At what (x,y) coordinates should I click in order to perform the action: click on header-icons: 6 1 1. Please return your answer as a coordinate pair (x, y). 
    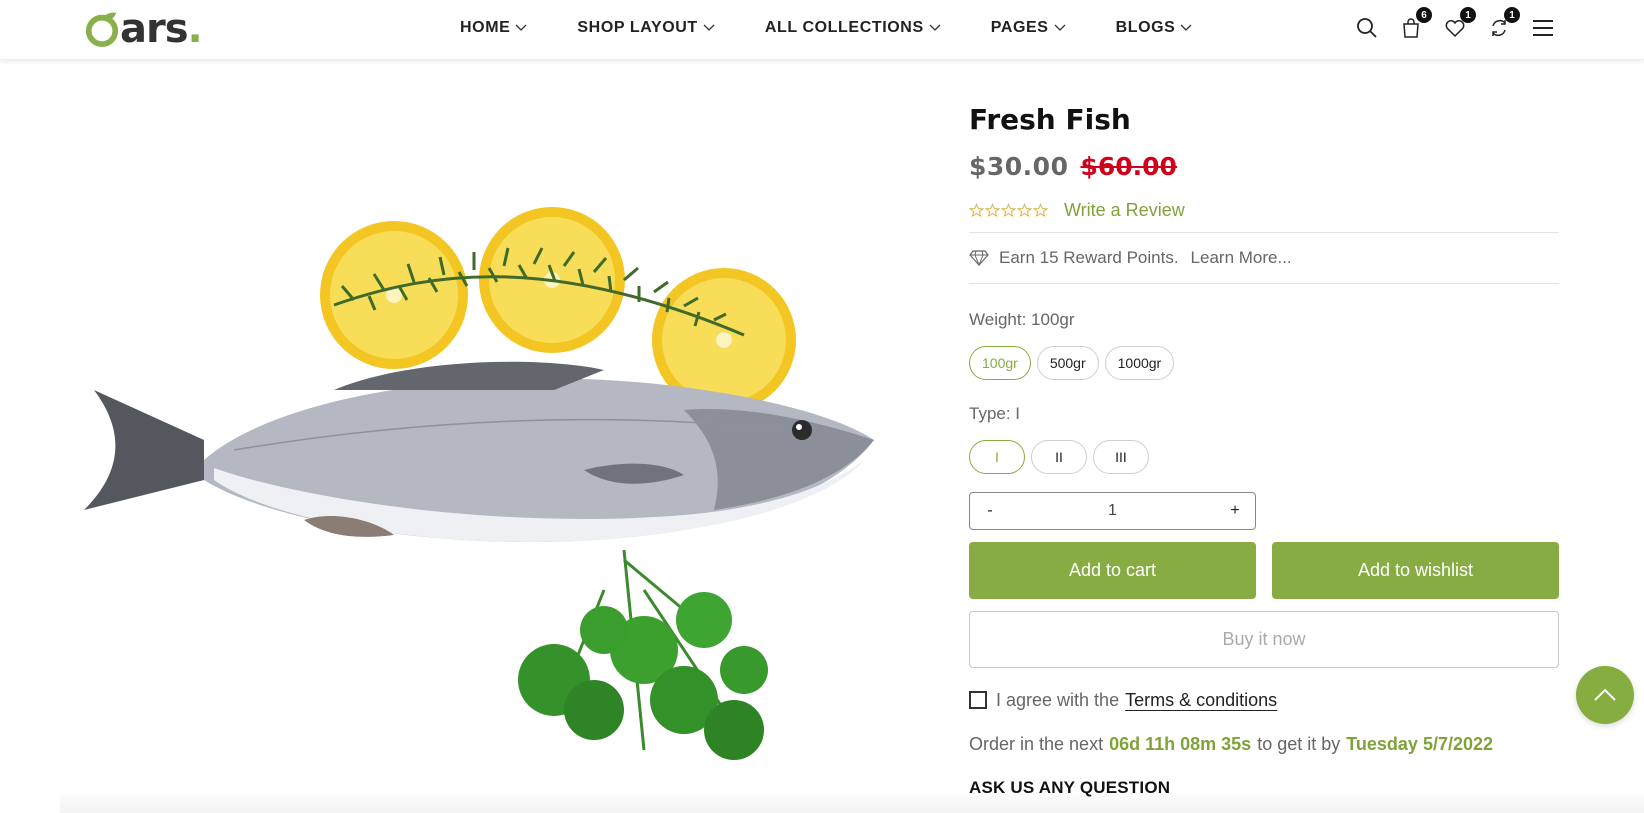
    Looking at the image, I should click on (1446, 26).